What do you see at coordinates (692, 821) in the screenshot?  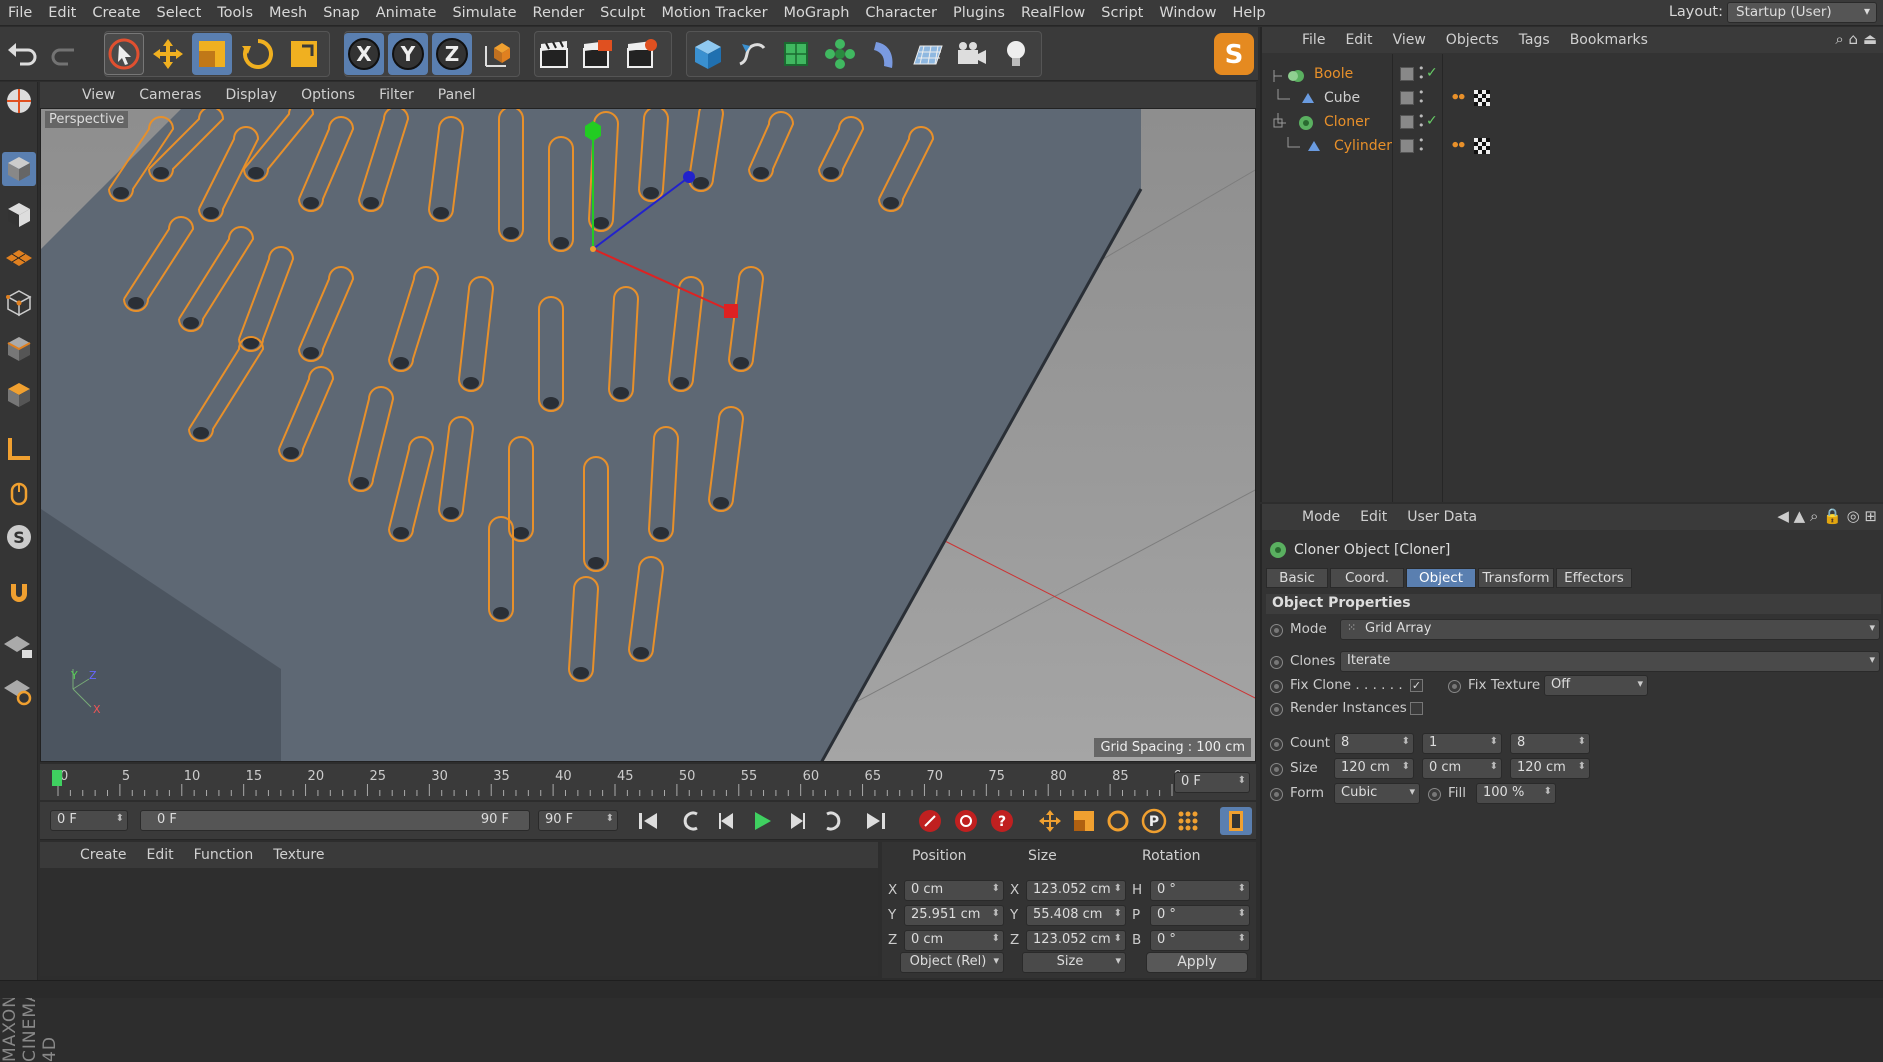 I see `previous-key-button` at bounding box center [692, 821].